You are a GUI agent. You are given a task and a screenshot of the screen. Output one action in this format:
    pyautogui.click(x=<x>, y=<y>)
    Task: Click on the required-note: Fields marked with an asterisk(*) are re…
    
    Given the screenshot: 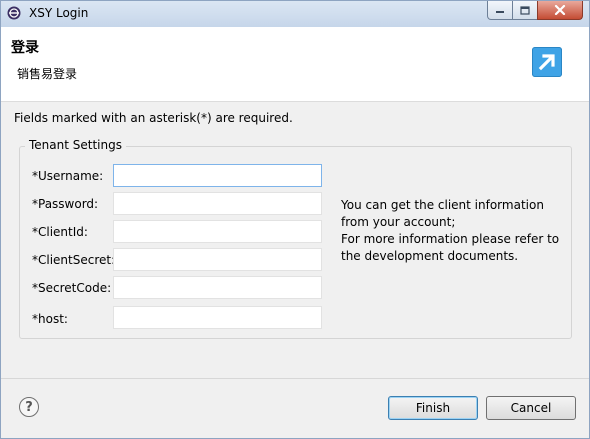 What is the action you would take?
    pyautogui.click(x=153, y=118)
    